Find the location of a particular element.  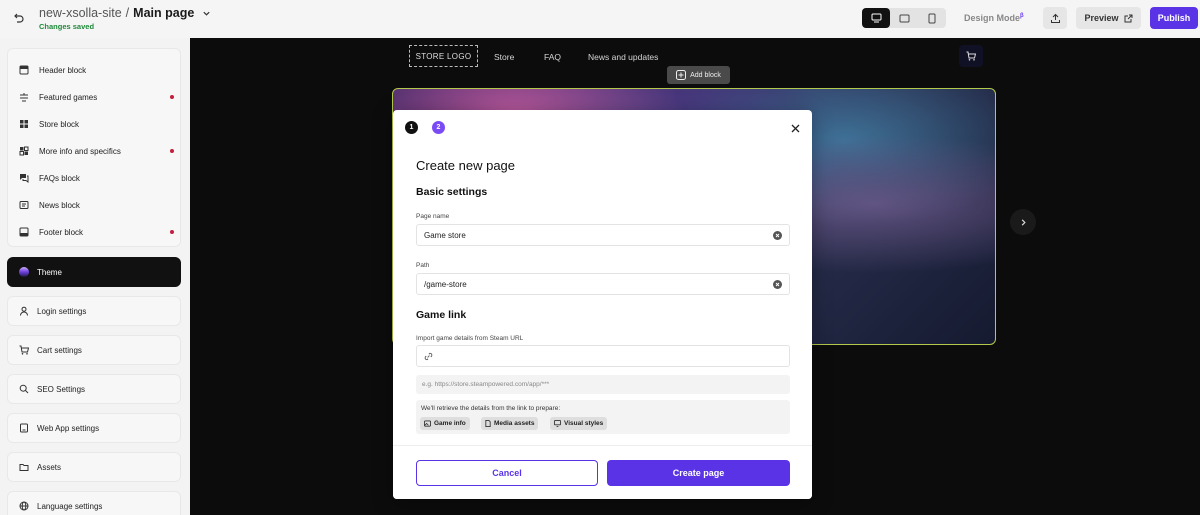

sidebar-item-login-settings: Login settings is located at coordinates (94, 311).